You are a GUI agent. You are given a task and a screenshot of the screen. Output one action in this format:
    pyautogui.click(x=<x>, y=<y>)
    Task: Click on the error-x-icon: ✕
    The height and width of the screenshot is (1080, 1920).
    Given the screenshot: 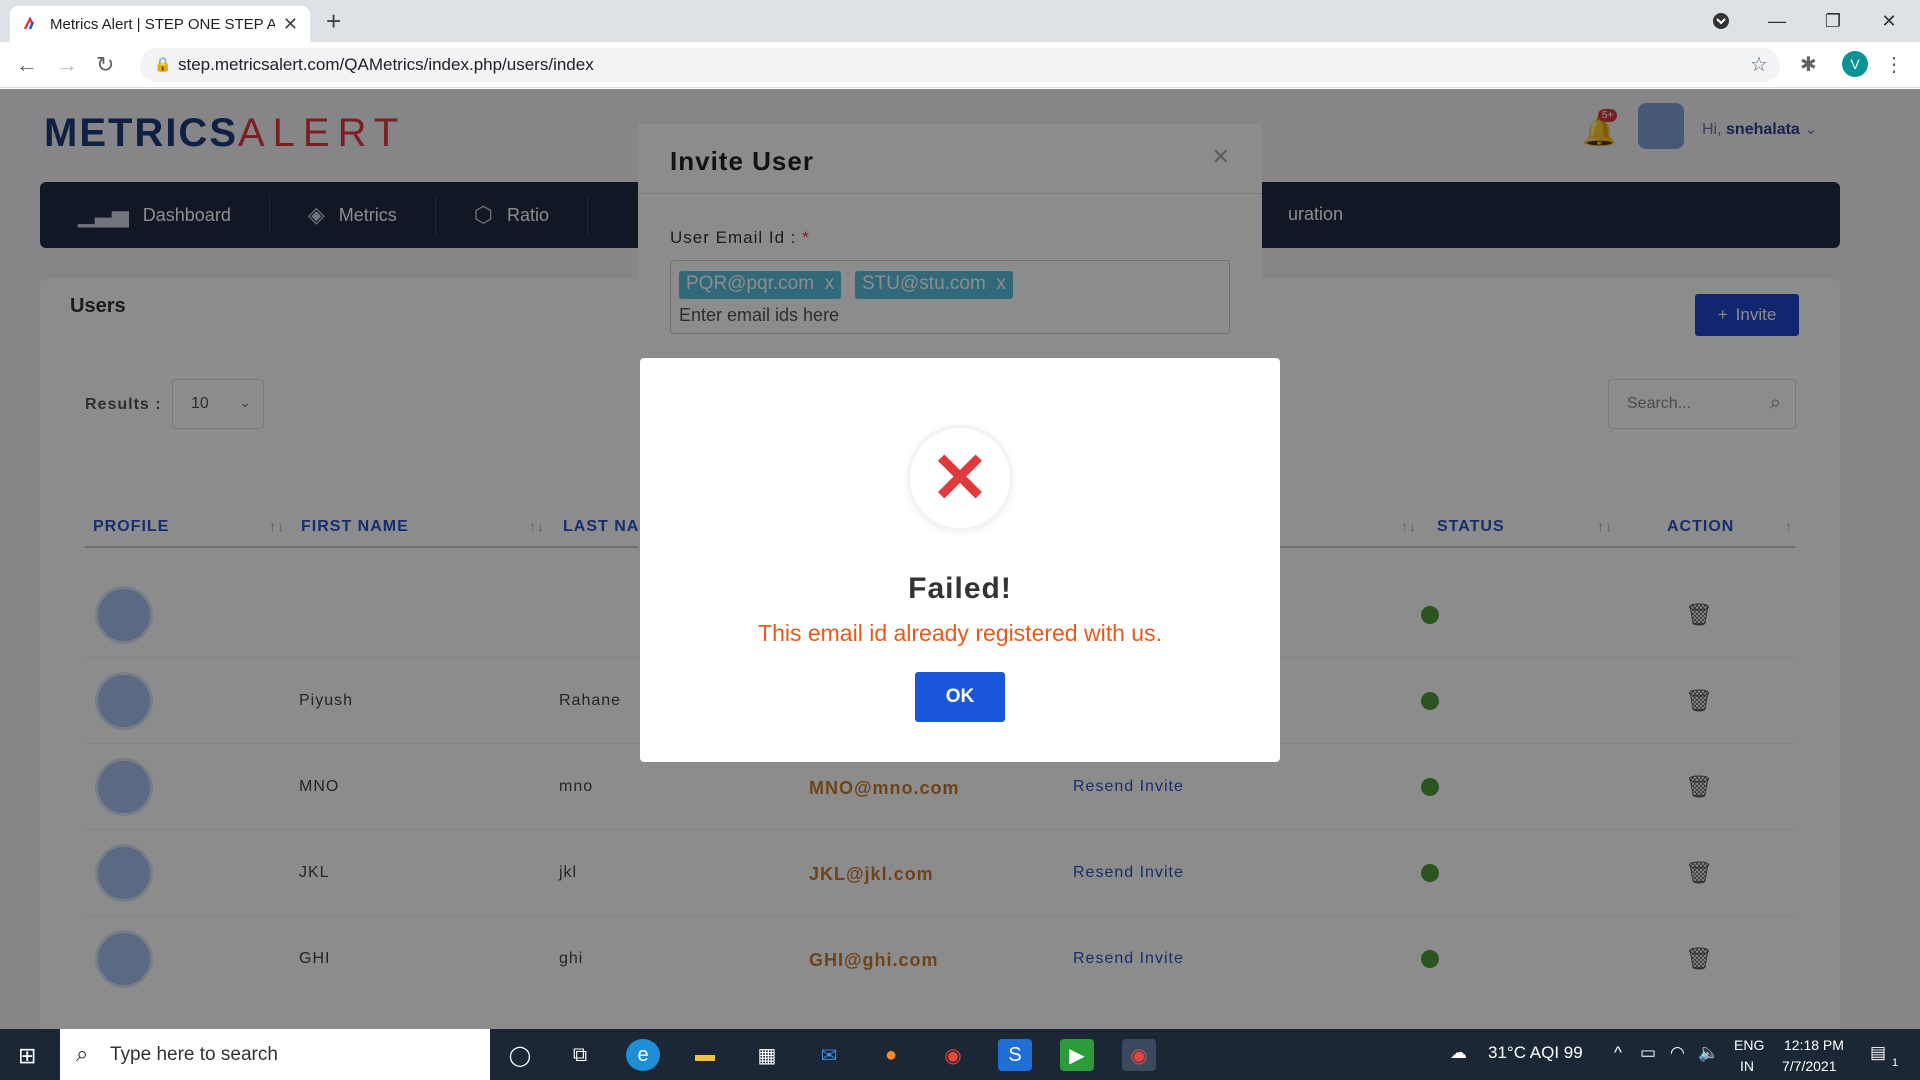 What is the action you would take?
    pyautogui.click(x=960, y=478)
    